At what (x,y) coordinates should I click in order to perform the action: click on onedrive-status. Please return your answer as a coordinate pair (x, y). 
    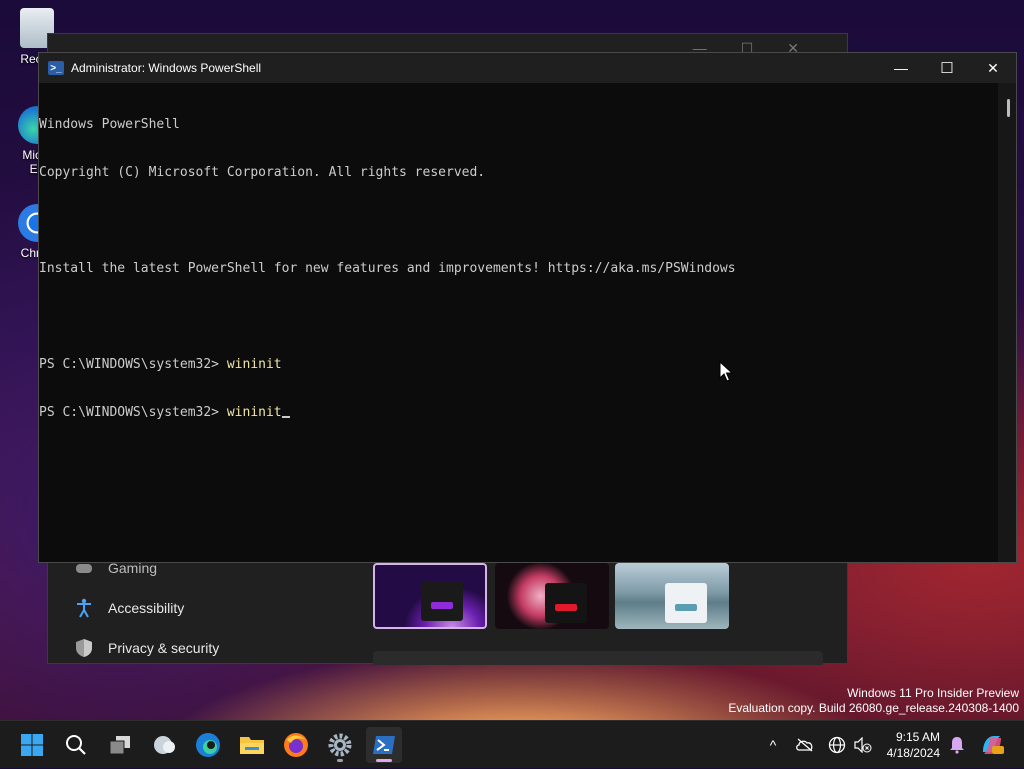
    Looking at the image, I should click on (805, 745).